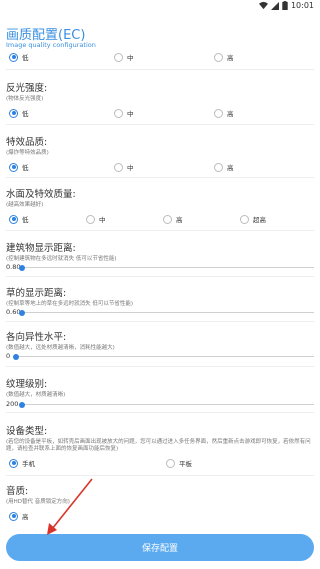 This screenshot has height=569, width=320. I want to click on radio-label: 平板, so click(185, 464).